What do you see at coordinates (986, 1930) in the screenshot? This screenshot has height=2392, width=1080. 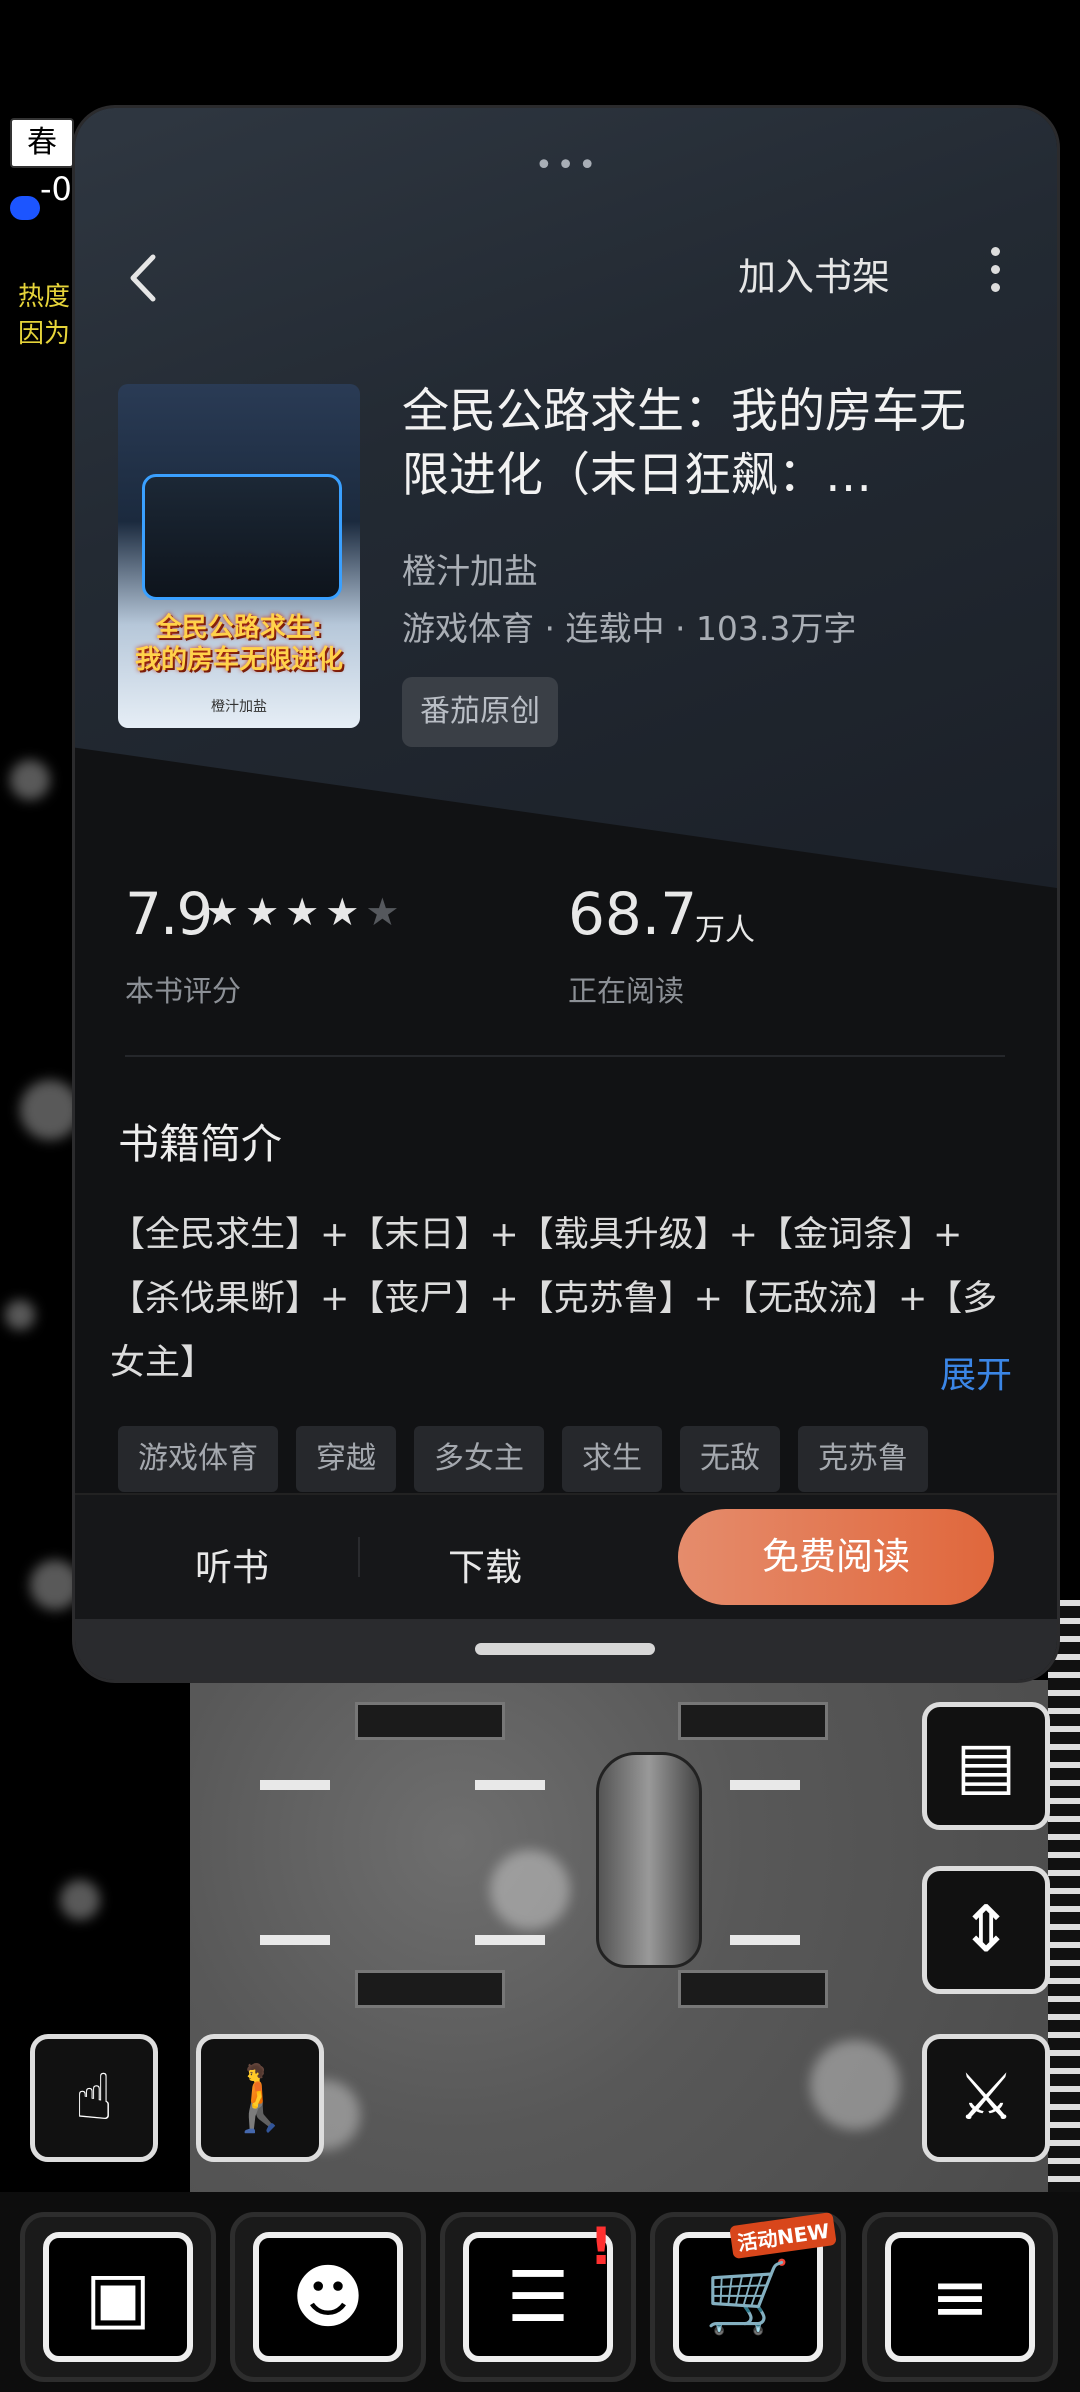 I see `move-items-icon: ⇕` at bounding box center [986, 1930].